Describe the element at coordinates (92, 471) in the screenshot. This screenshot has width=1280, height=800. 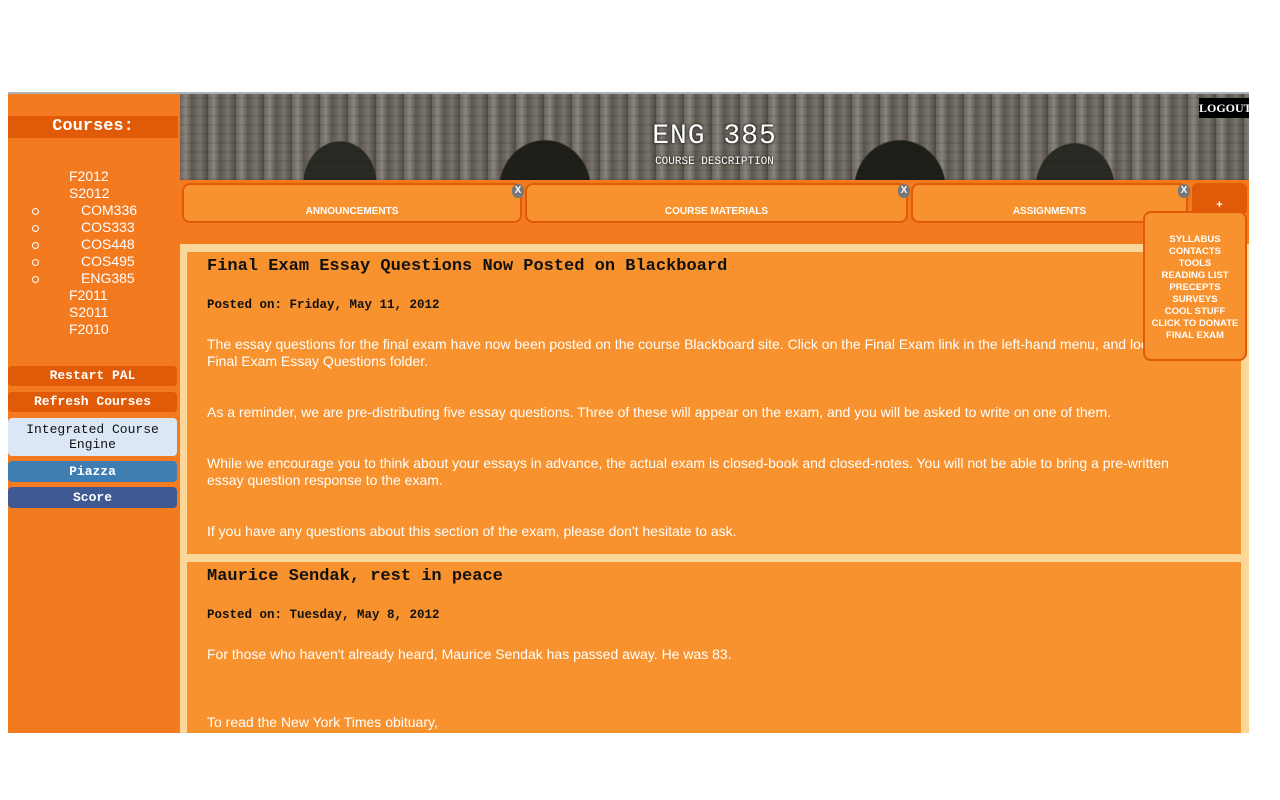
I see `piazza-button: Piazza` at that location.